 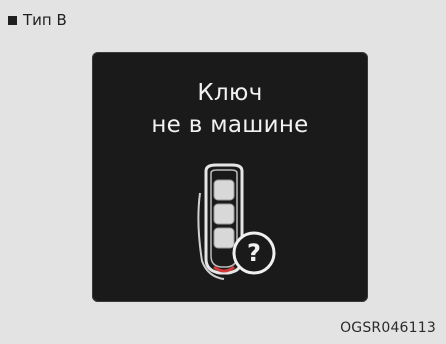 I want to click on message-line-2: не в машине, so click(x=230, y=125).